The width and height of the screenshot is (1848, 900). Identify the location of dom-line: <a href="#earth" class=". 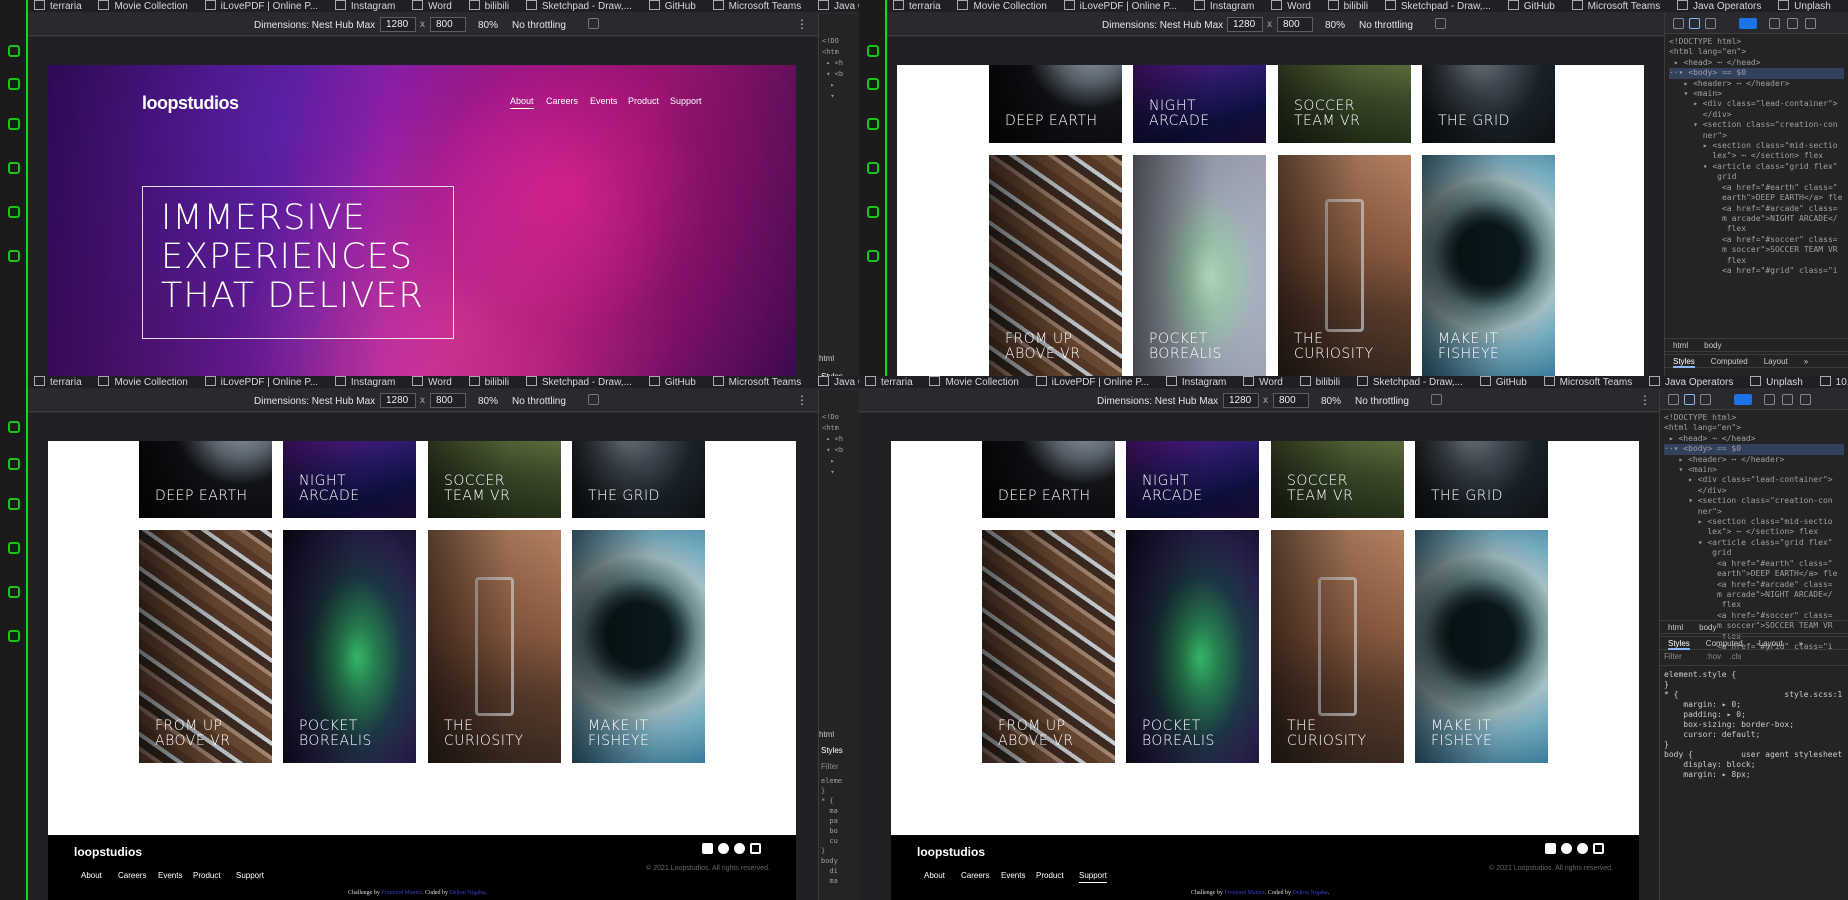
(1748, 563).